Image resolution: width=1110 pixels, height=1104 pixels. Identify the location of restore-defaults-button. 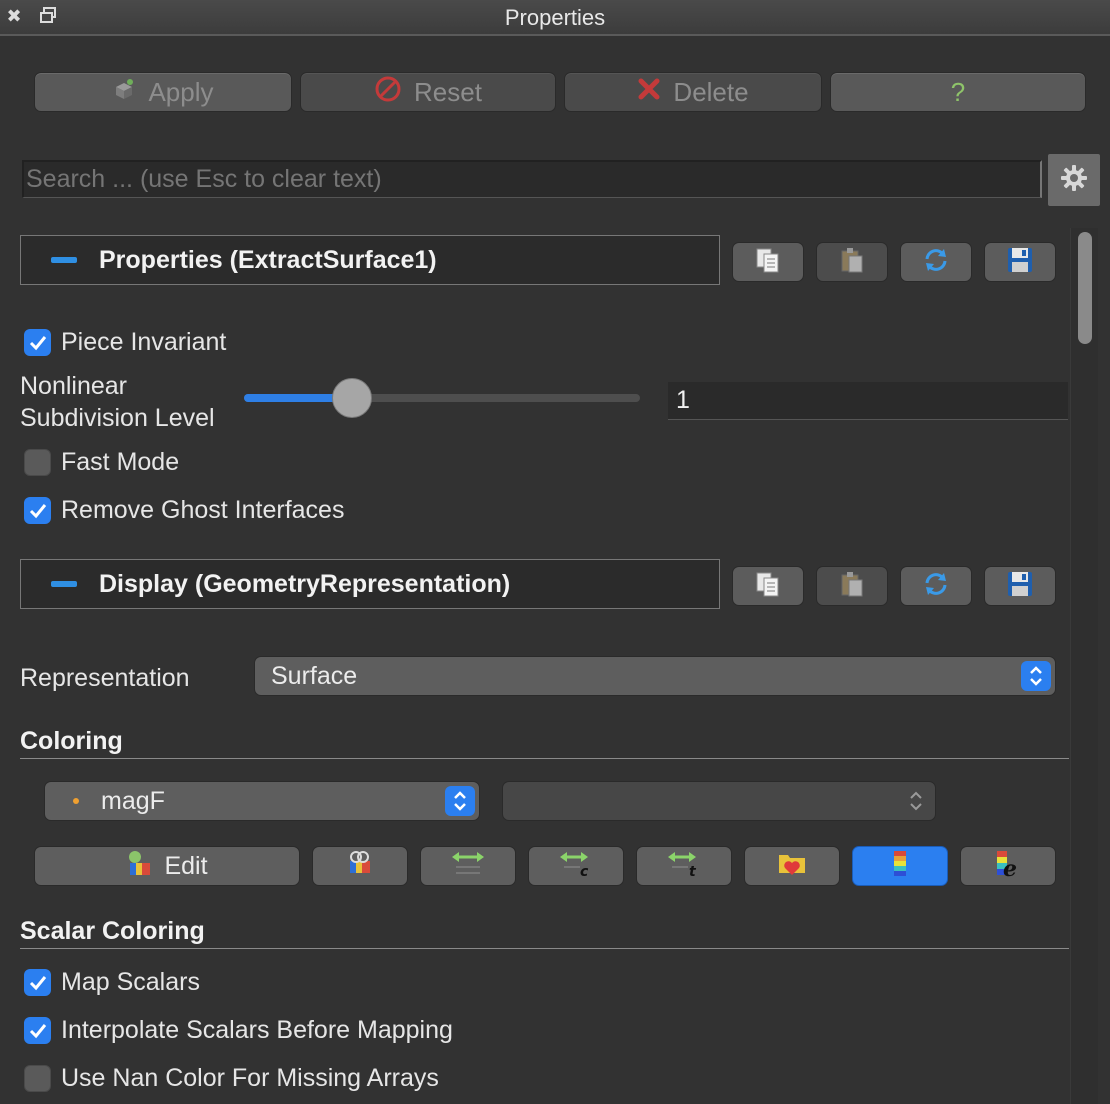
(936, 262).